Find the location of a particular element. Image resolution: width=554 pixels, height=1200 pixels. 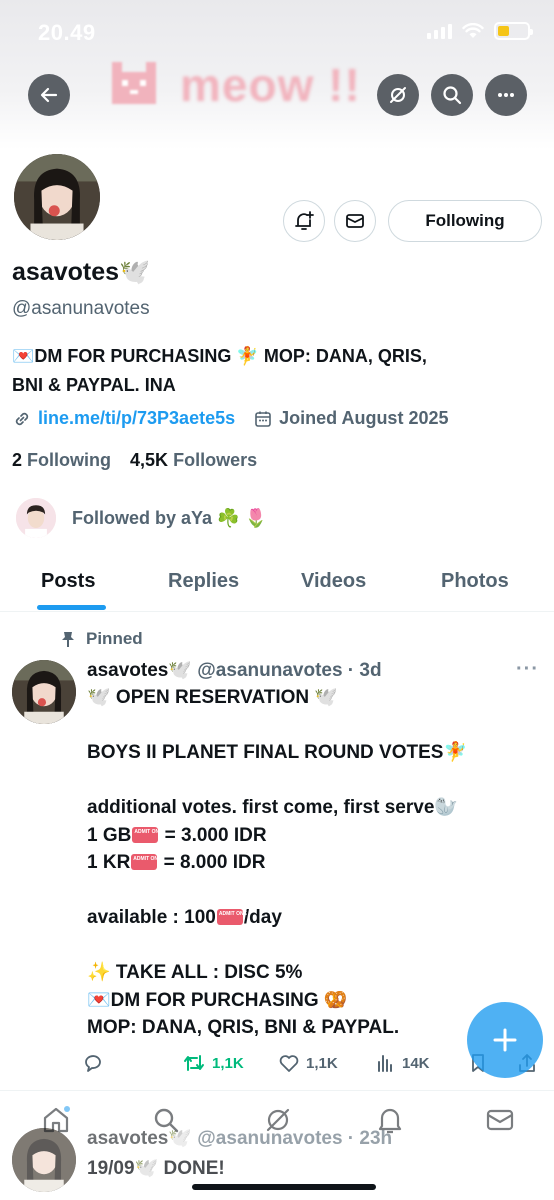

following-stat: 2 Following is located at coordinates (61, 460).